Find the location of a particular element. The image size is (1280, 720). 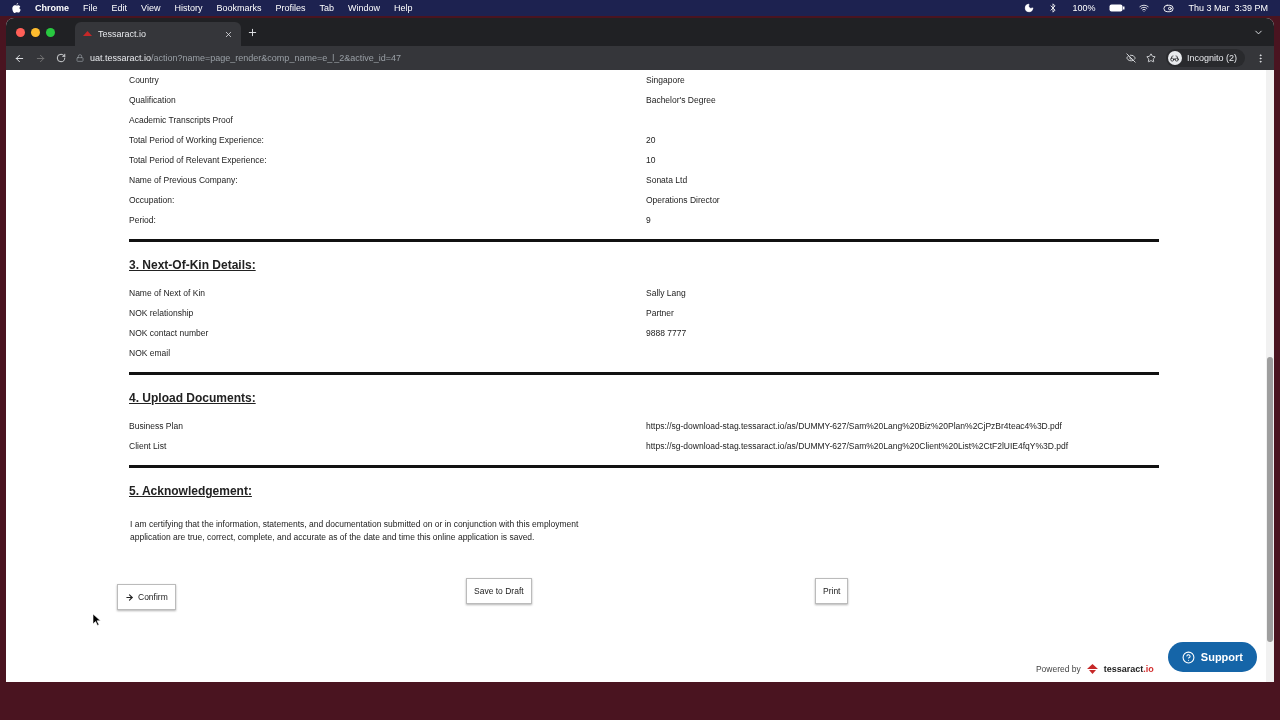

menu-item: Window is located at coordinates (363, 8).